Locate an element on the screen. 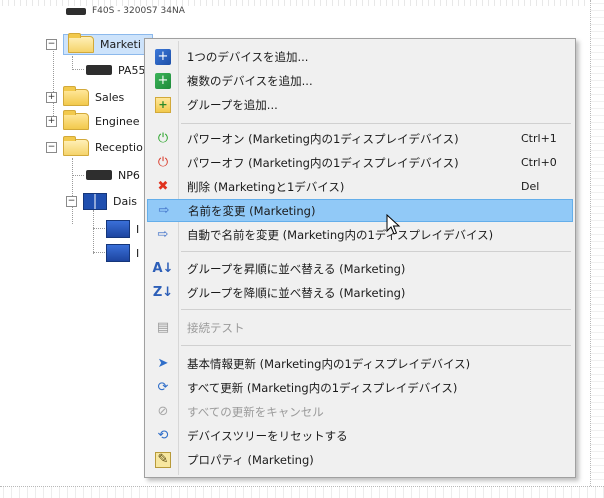  menu-item-label: デバイスツリーをリセットする is located at coordinates (267, 435).